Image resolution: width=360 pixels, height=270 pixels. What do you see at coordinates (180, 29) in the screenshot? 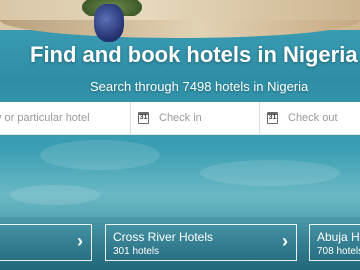
I see `pool-edge` at bounding box center [180, 29].